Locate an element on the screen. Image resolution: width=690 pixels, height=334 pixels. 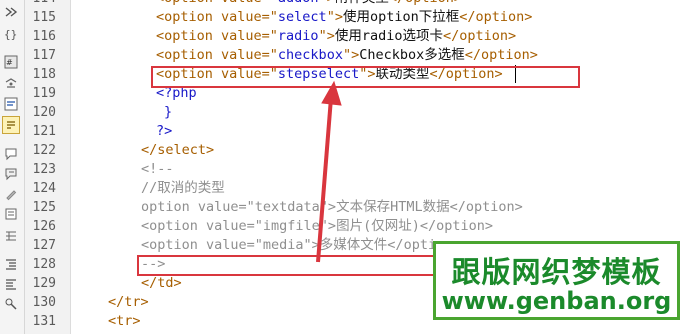
code-token: ?> is located at coordinates (164, 131).